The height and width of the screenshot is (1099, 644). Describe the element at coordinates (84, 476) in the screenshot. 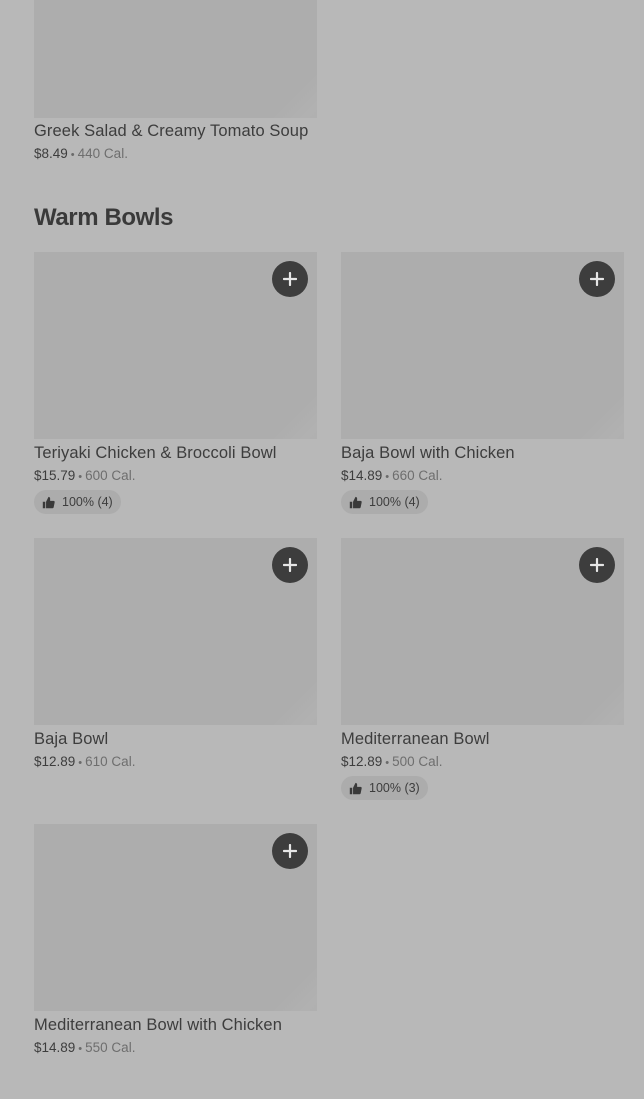

I see `item-meta: $15.79 • 600 Cal.` at that location.